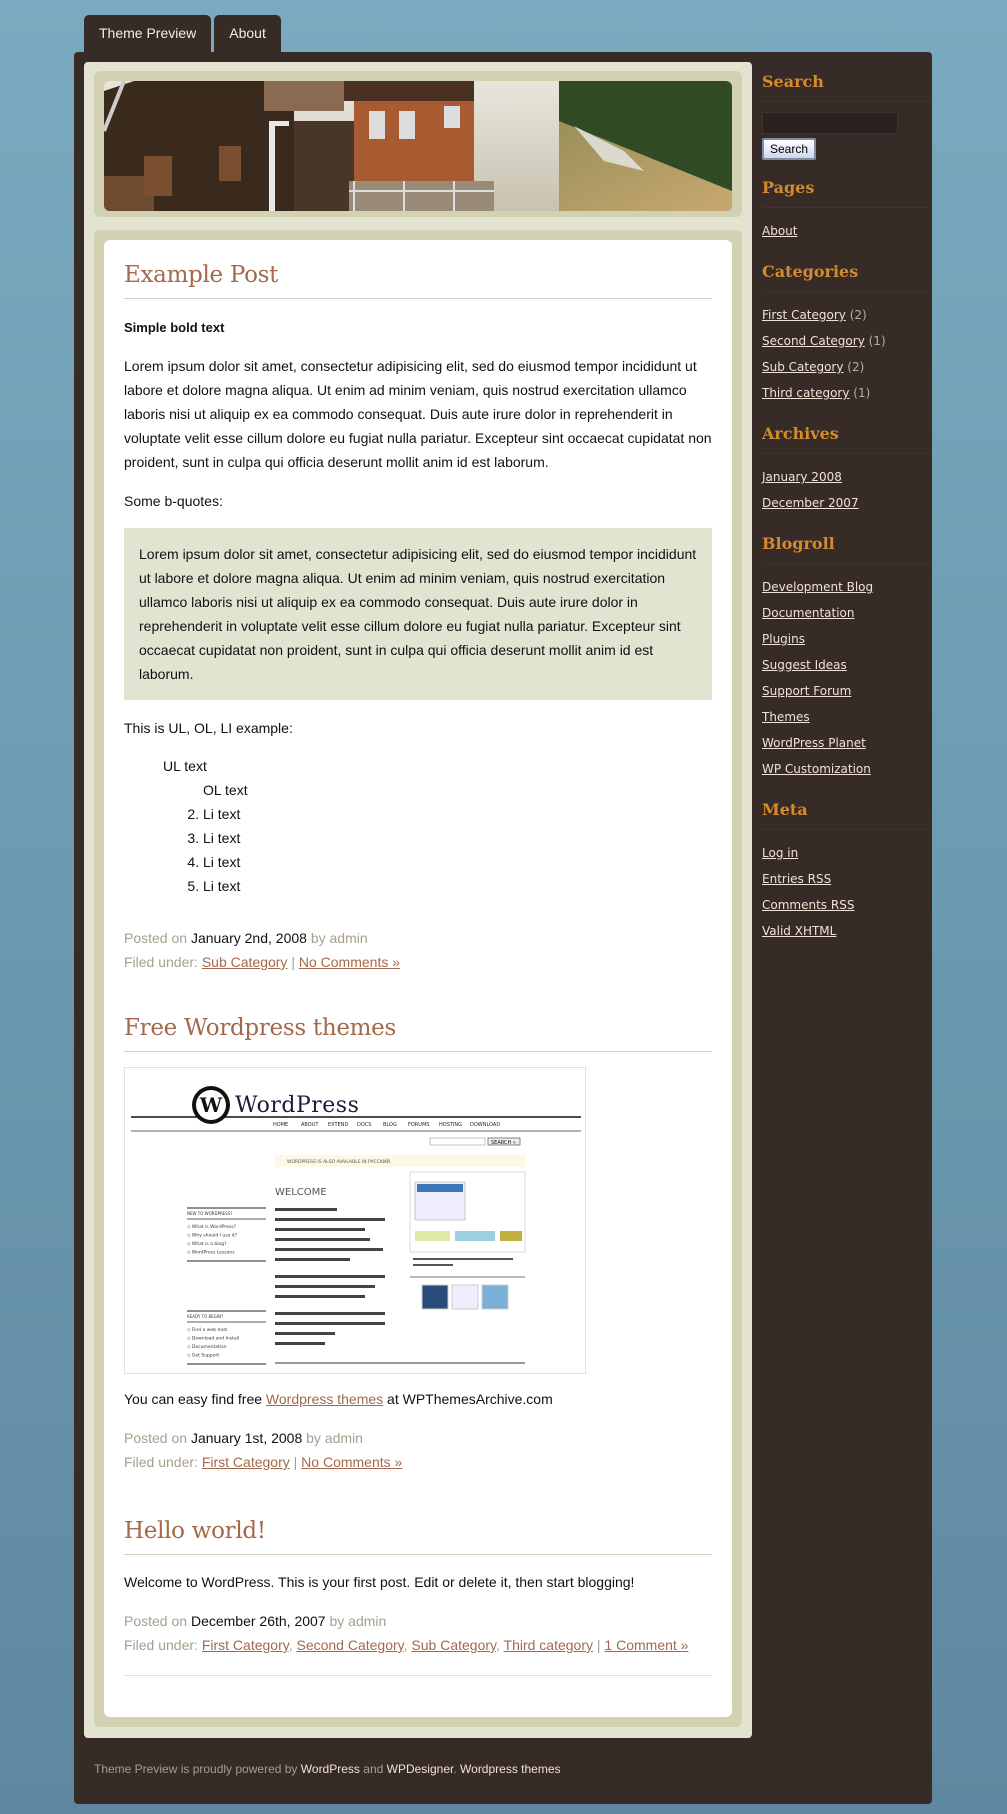 The image size is (1007, 1814). I want to click on header-photo-cabins, so click(418, 146).